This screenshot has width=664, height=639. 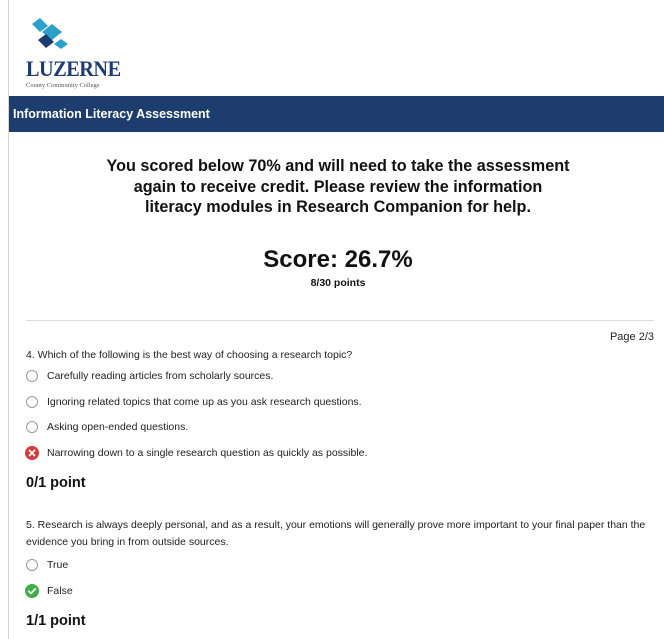 I want to click on score-percent: Score: 26.7%, so click(x=338, y=259).